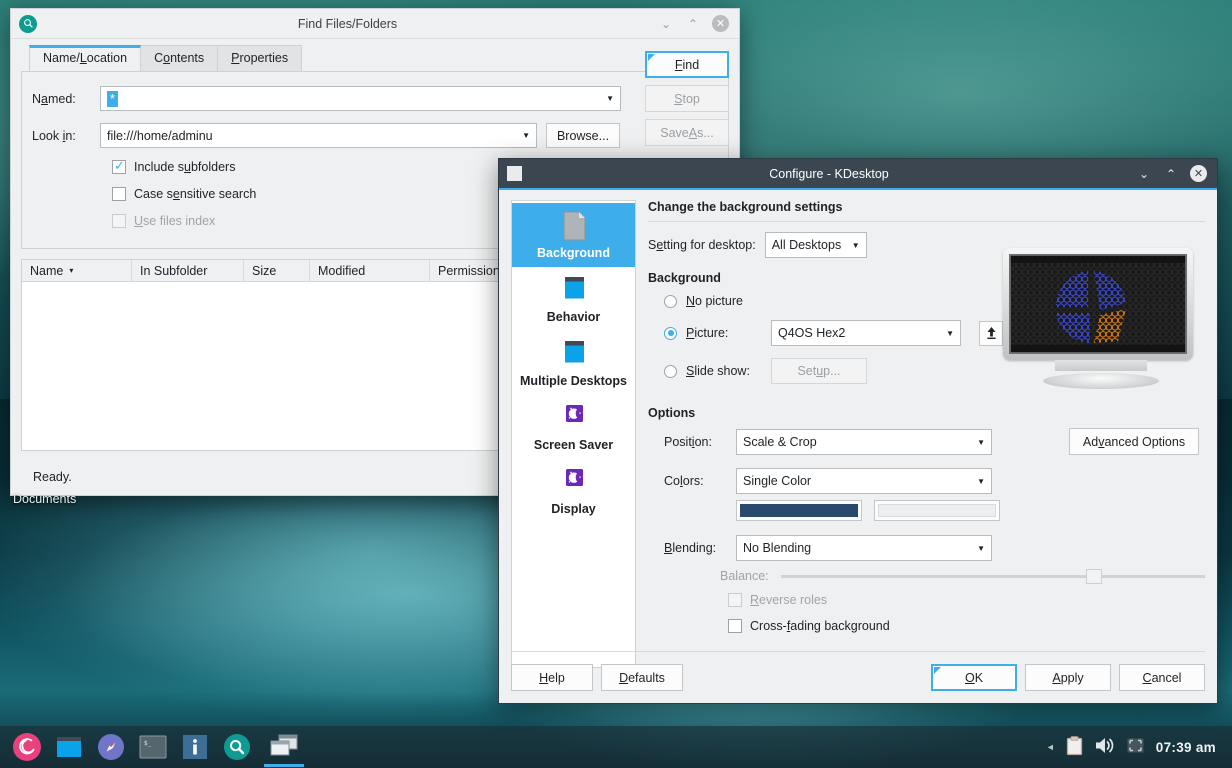 The image size is (1232, 768). What do you see at coordinates (71, 270) in the screenshot?
I see `sort-arrow-icon: ▾` at bounding box center [71, 270].